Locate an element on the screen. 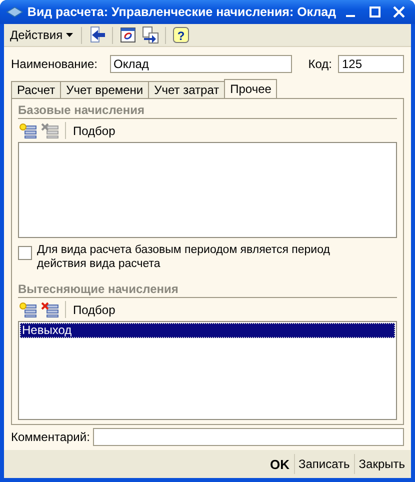 The height and width of the screenshot is (482, 415). name-field: Оклад is located at coordinates (201, 64).